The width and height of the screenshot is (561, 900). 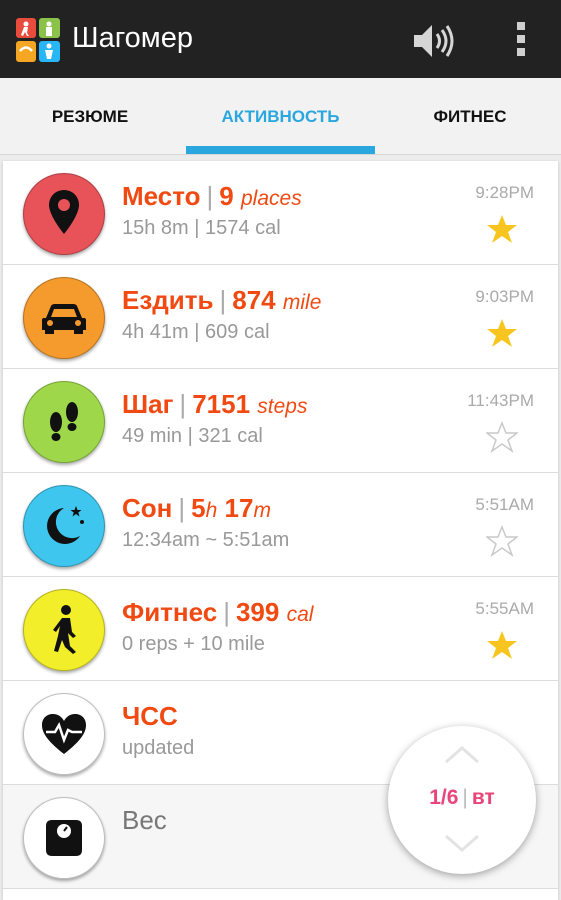 What do you see at coordinates (433, 41) in the screenshot?
I see `speaker-icon` at bounding box center [433, 41].